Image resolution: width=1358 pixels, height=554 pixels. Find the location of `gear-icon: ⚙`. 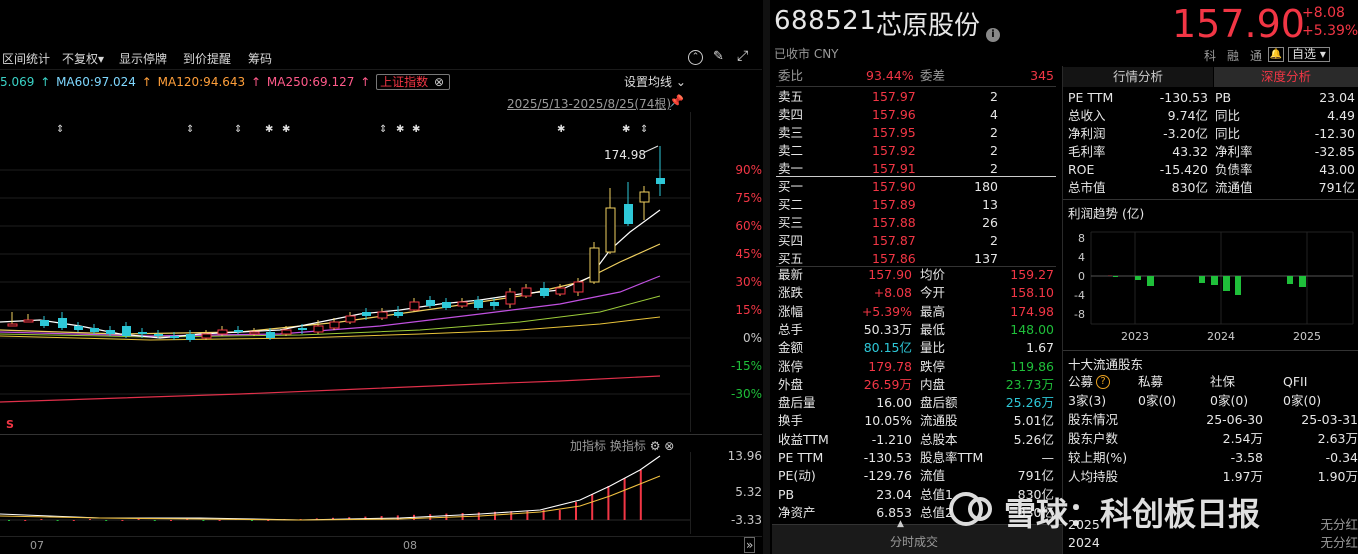

gear-icon: ⚙ is located at coordinates (655, 446).